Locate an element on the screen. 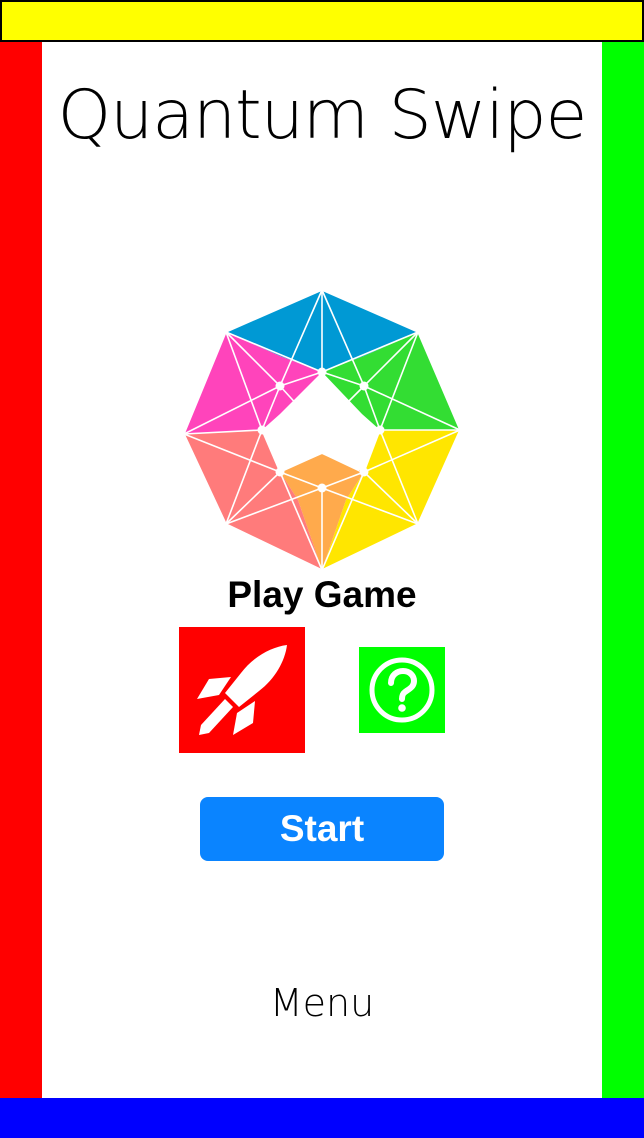  left-border is located at coordinates (21, 570).